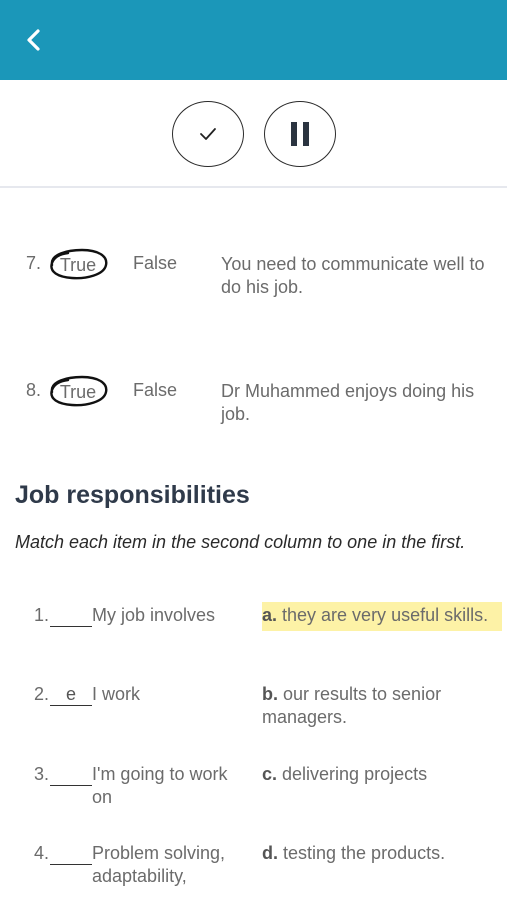 This screenshot has height=900, width=507. What do you see at coordinates (42, 853) in the screenshot?
I see `item-number: 4.` at bounding box center [42, 853].